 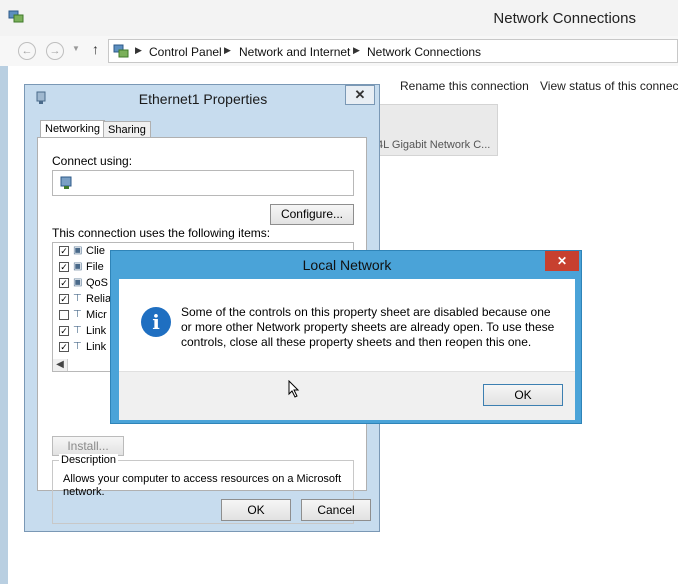 I want to click on rename-connection-command: Rename this connection, so click(x=464, y=86).